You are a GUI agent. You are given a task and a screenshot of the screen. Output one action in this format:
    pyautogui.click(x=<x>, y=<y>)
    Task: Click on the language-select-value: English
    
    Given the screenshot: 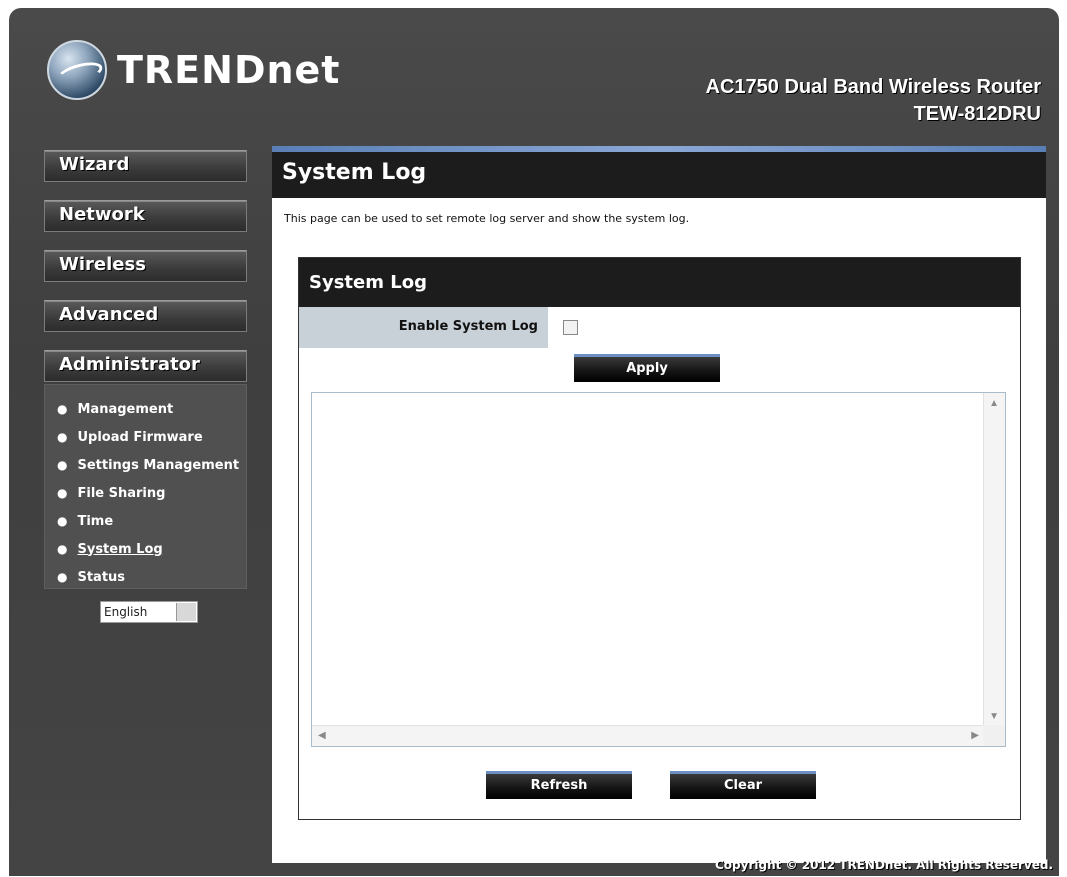 What is the action you would take?
    pyautogui.click(x=126, y=612)
    